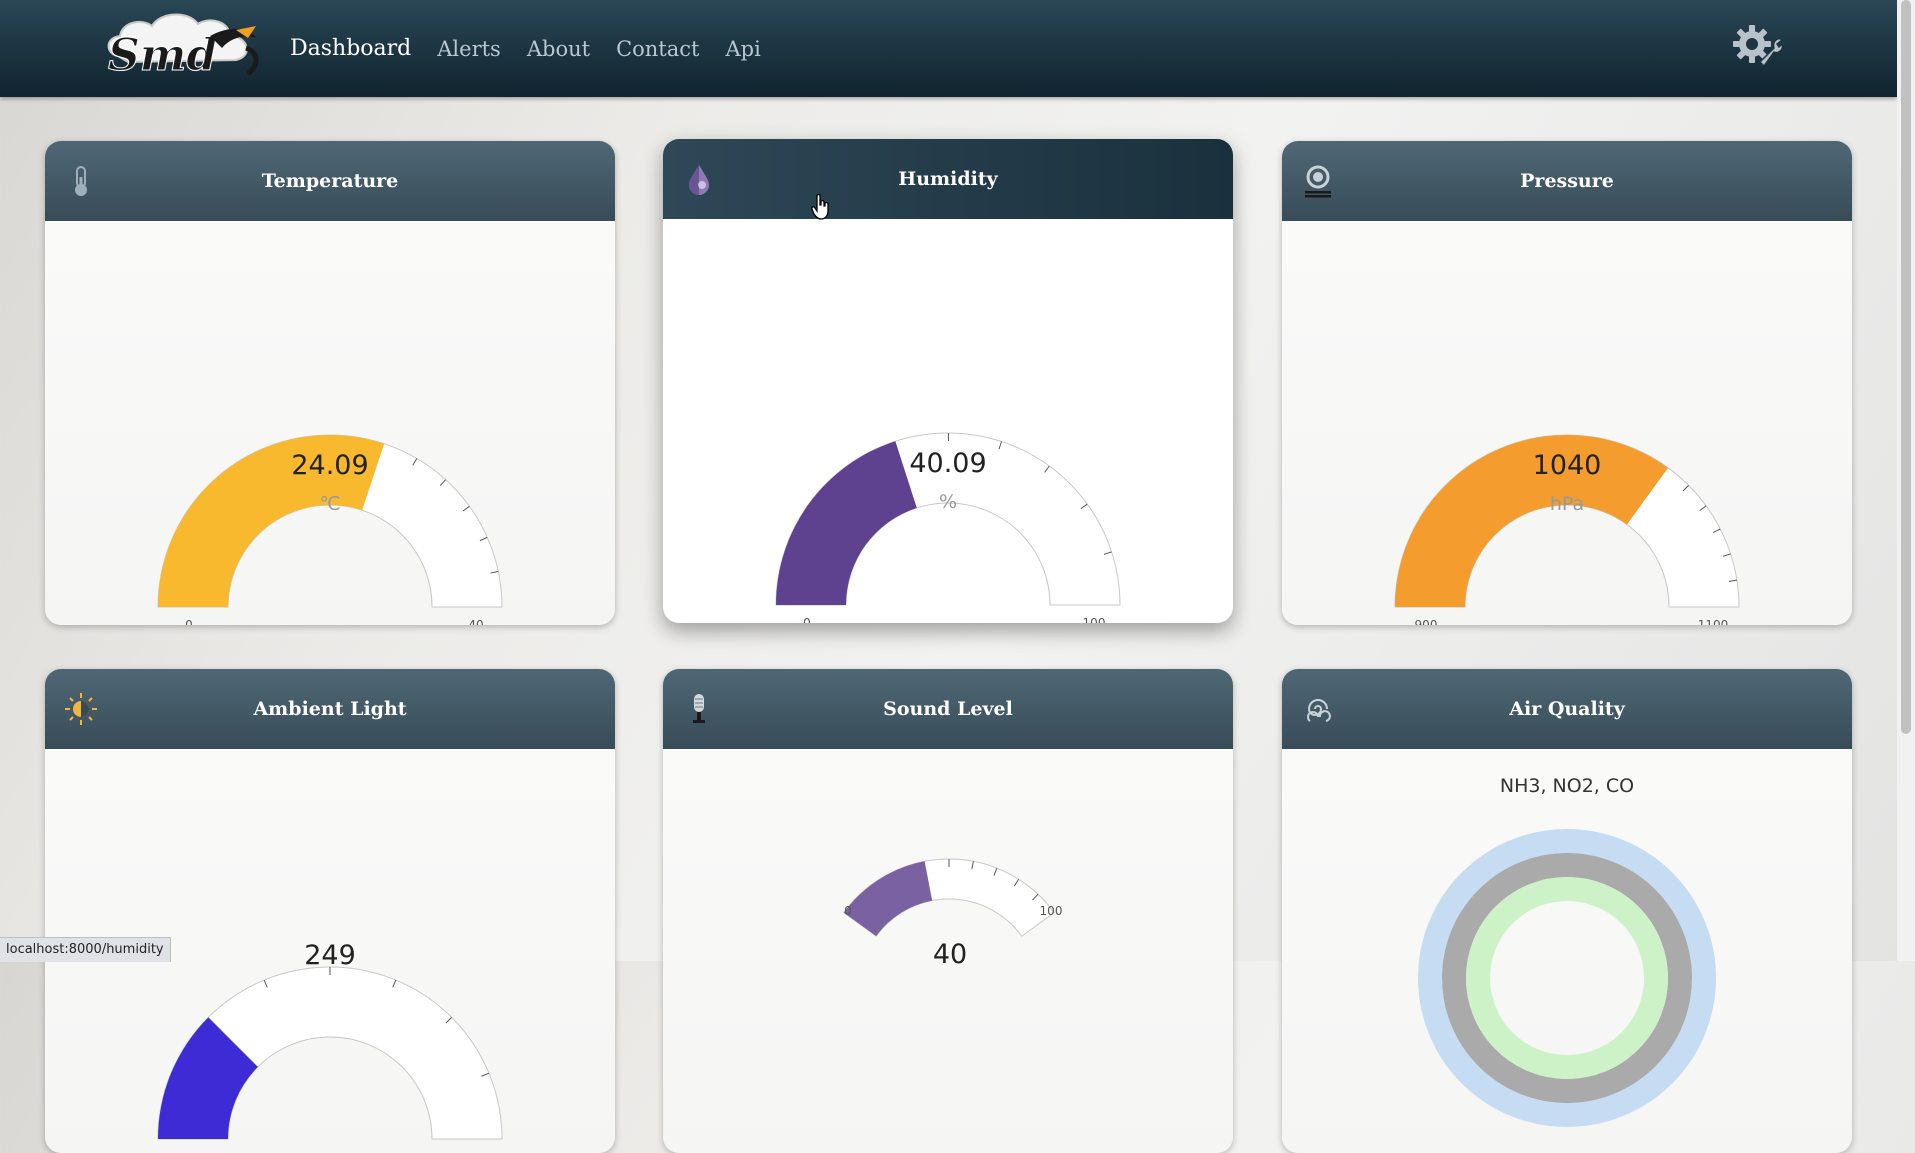  What do you see at coordinates (947, 463) in the screenshot?
I see `gauge-value: 40.09` at bounding box center [947, 463].